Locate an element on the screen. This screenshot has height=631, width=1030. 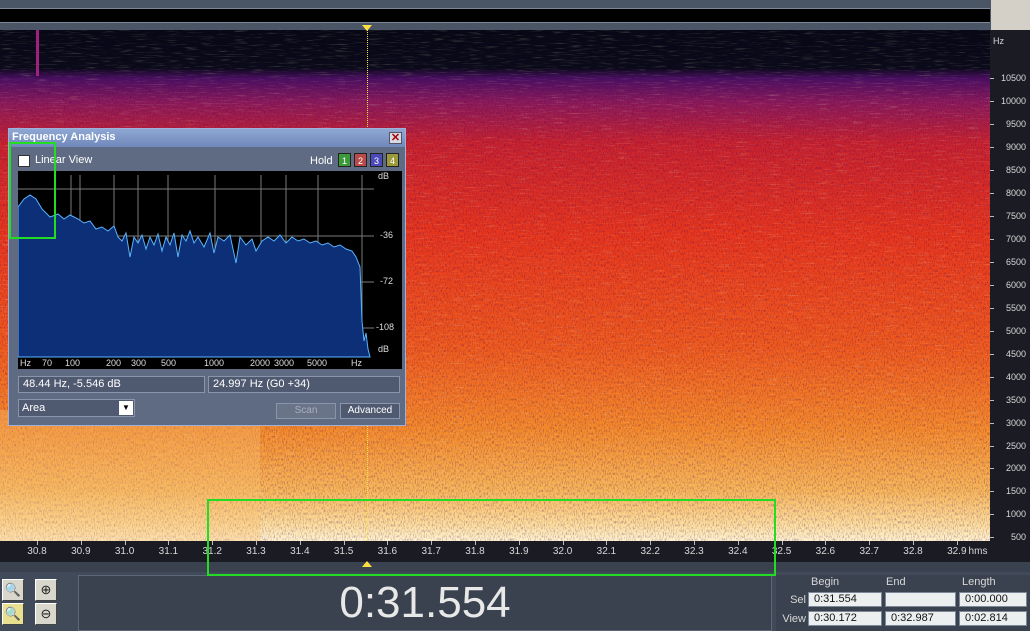
zoom-selection-icon: 🔍 is located at coordinates (13, 614).